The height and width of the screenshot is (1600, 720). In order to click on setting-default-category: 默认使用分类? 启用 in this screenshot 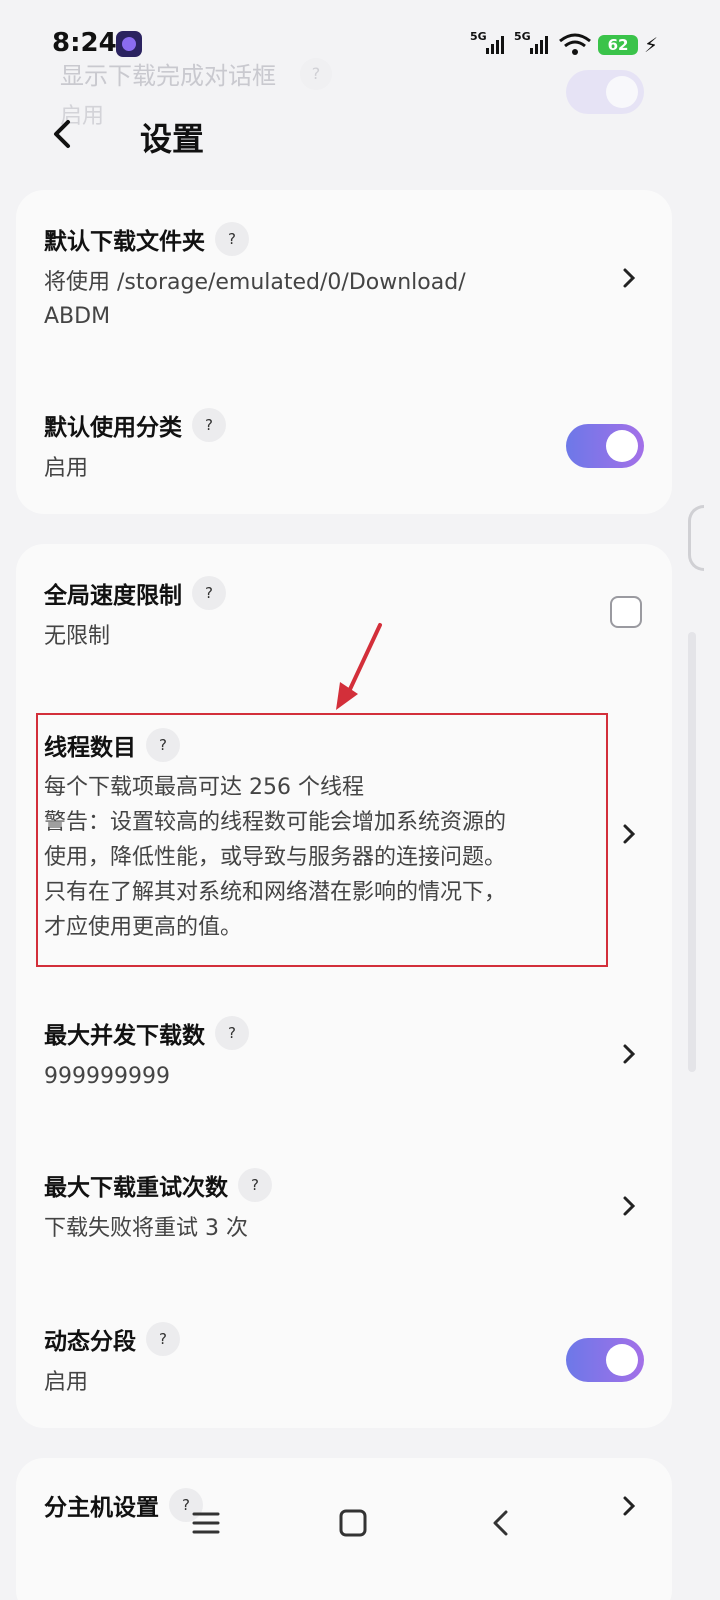, I will do `click(135, 447)`.